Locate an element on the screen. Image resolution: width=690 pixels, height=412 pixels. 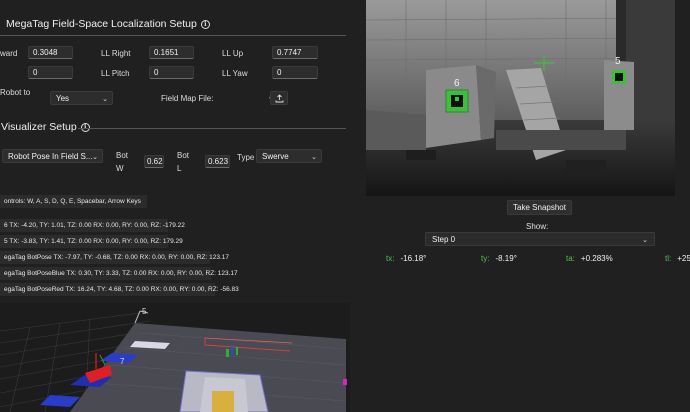
field-3d-viewport: 5 7 is located at coordinates (175, 357).